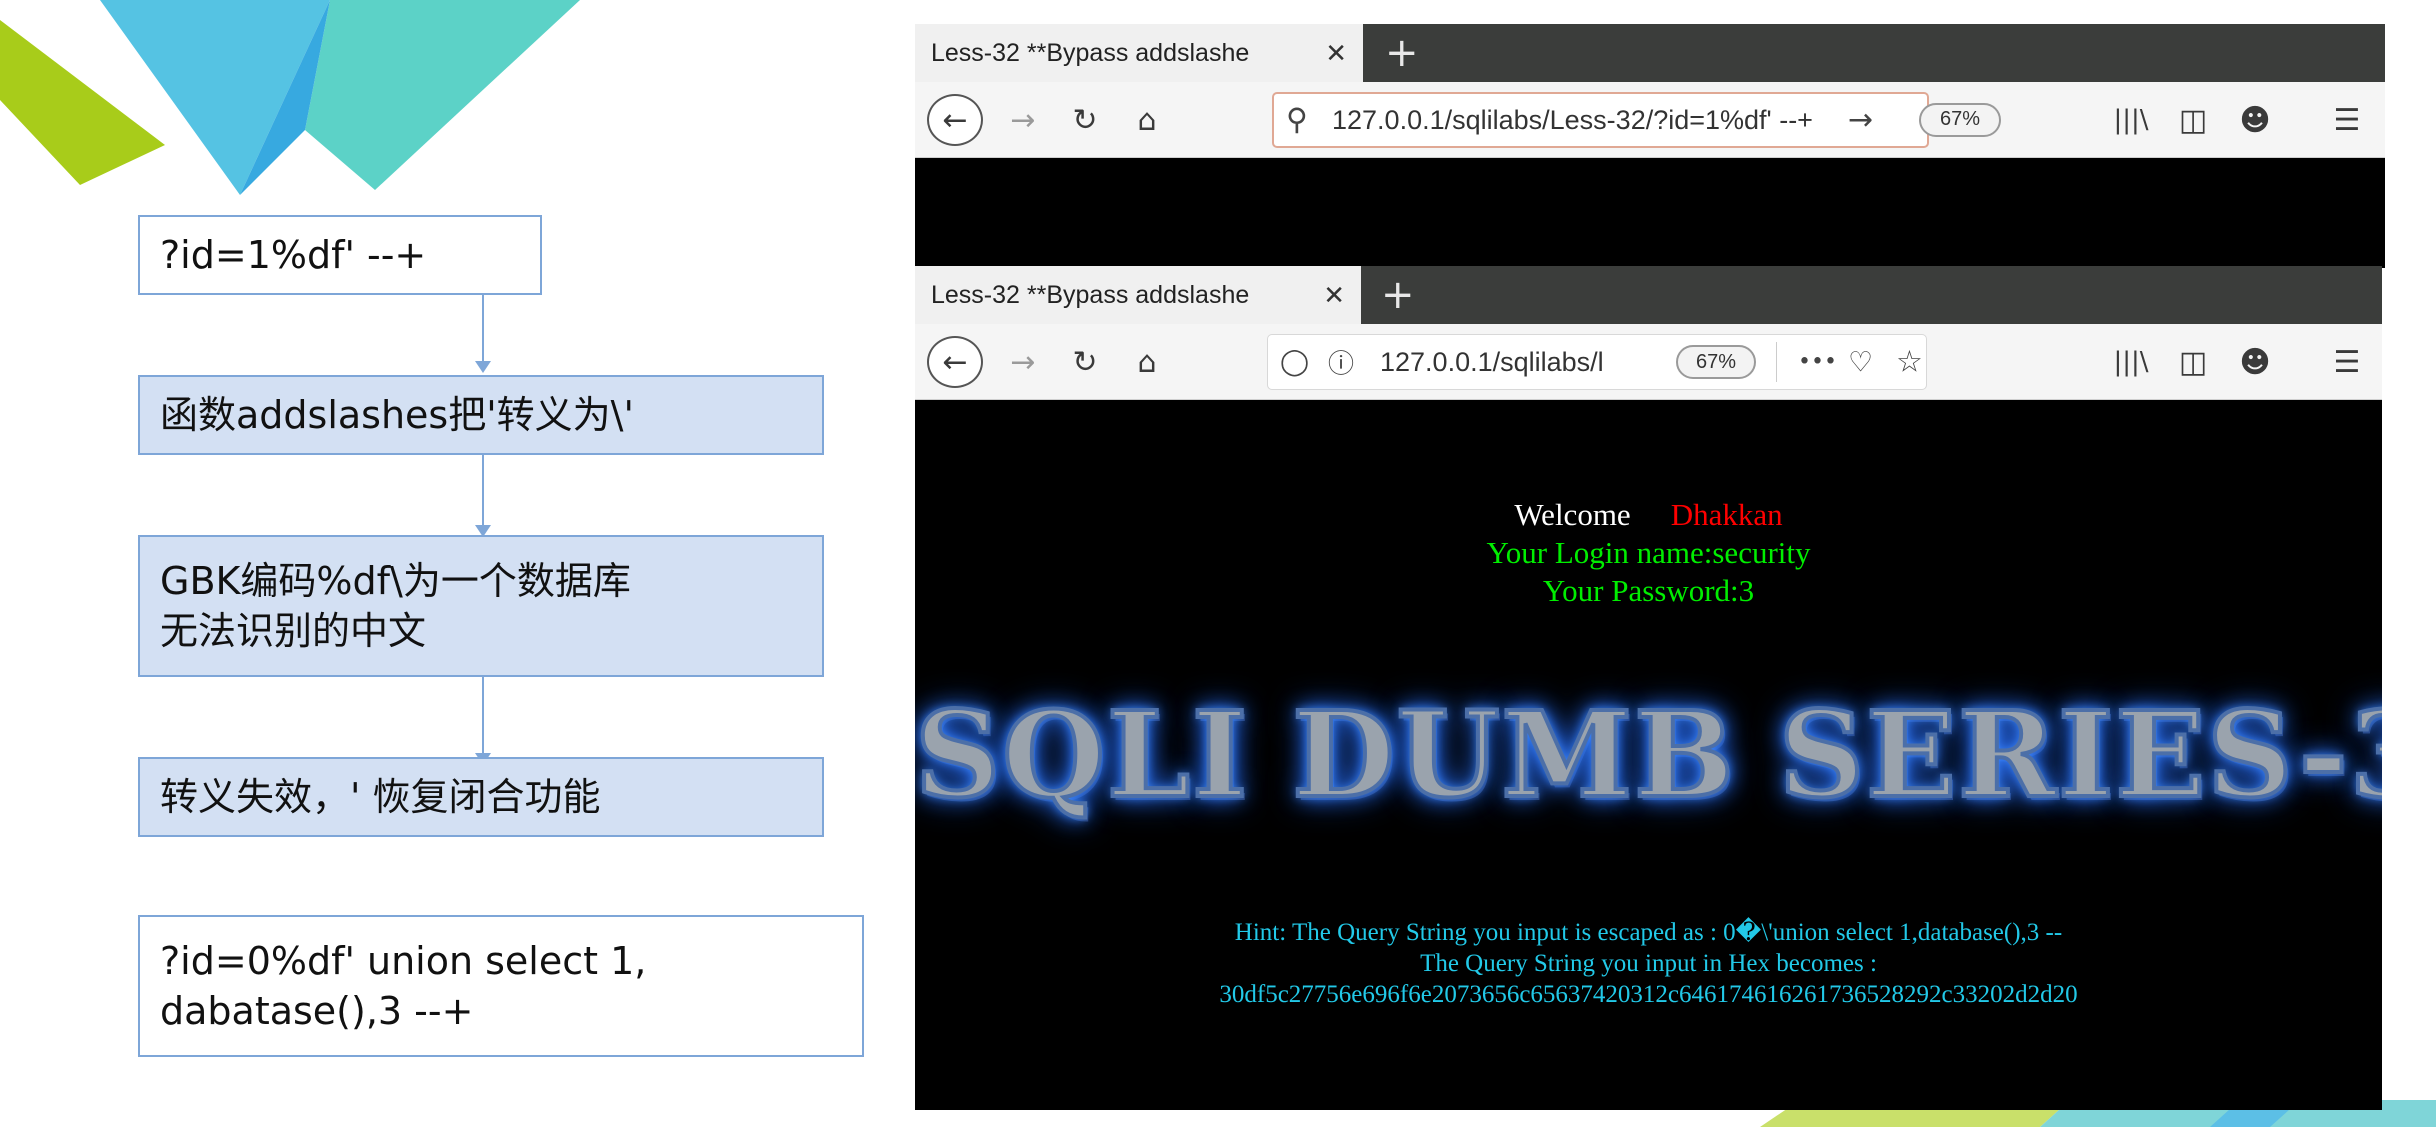 The height and width of the screenshot is (1127, 2436). I want to click on flow-step-gbk: GBK编码%df\为一个数据库 无法识别的中文, so click(481, 606).